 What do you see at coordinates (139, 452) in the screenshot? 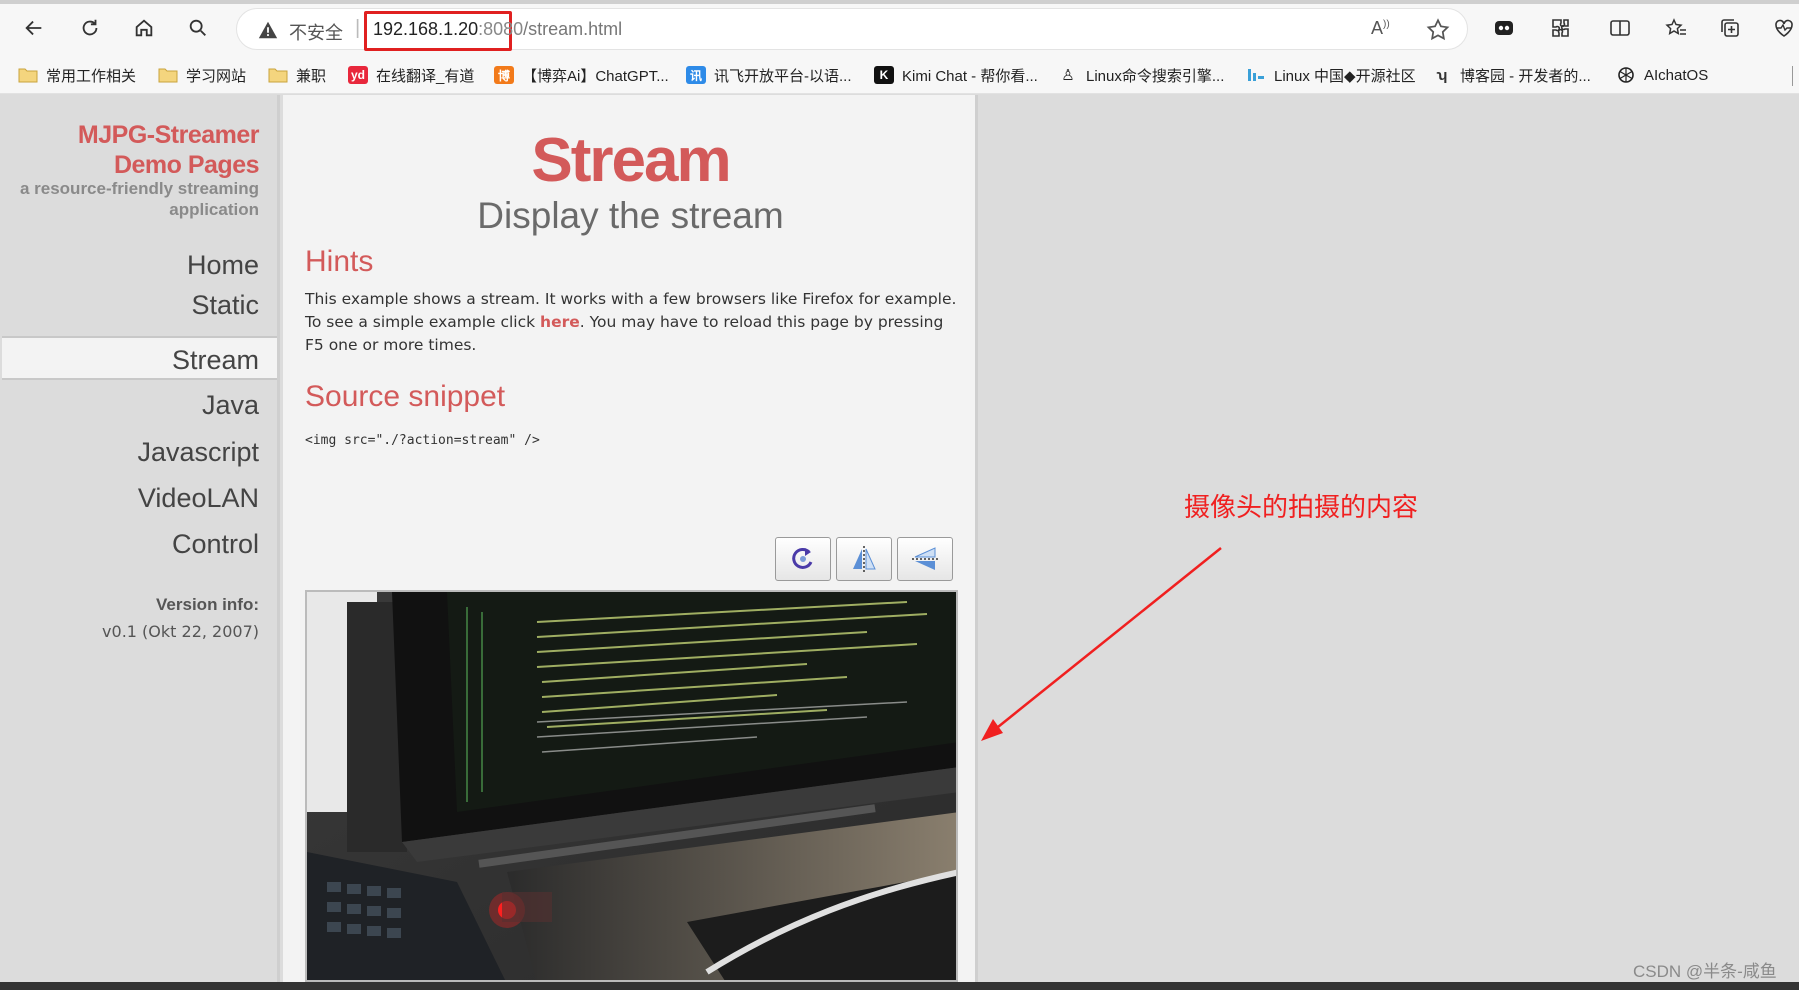
I see `sidebar-item-javascript: Javascript` at bounding box center [139, 452].